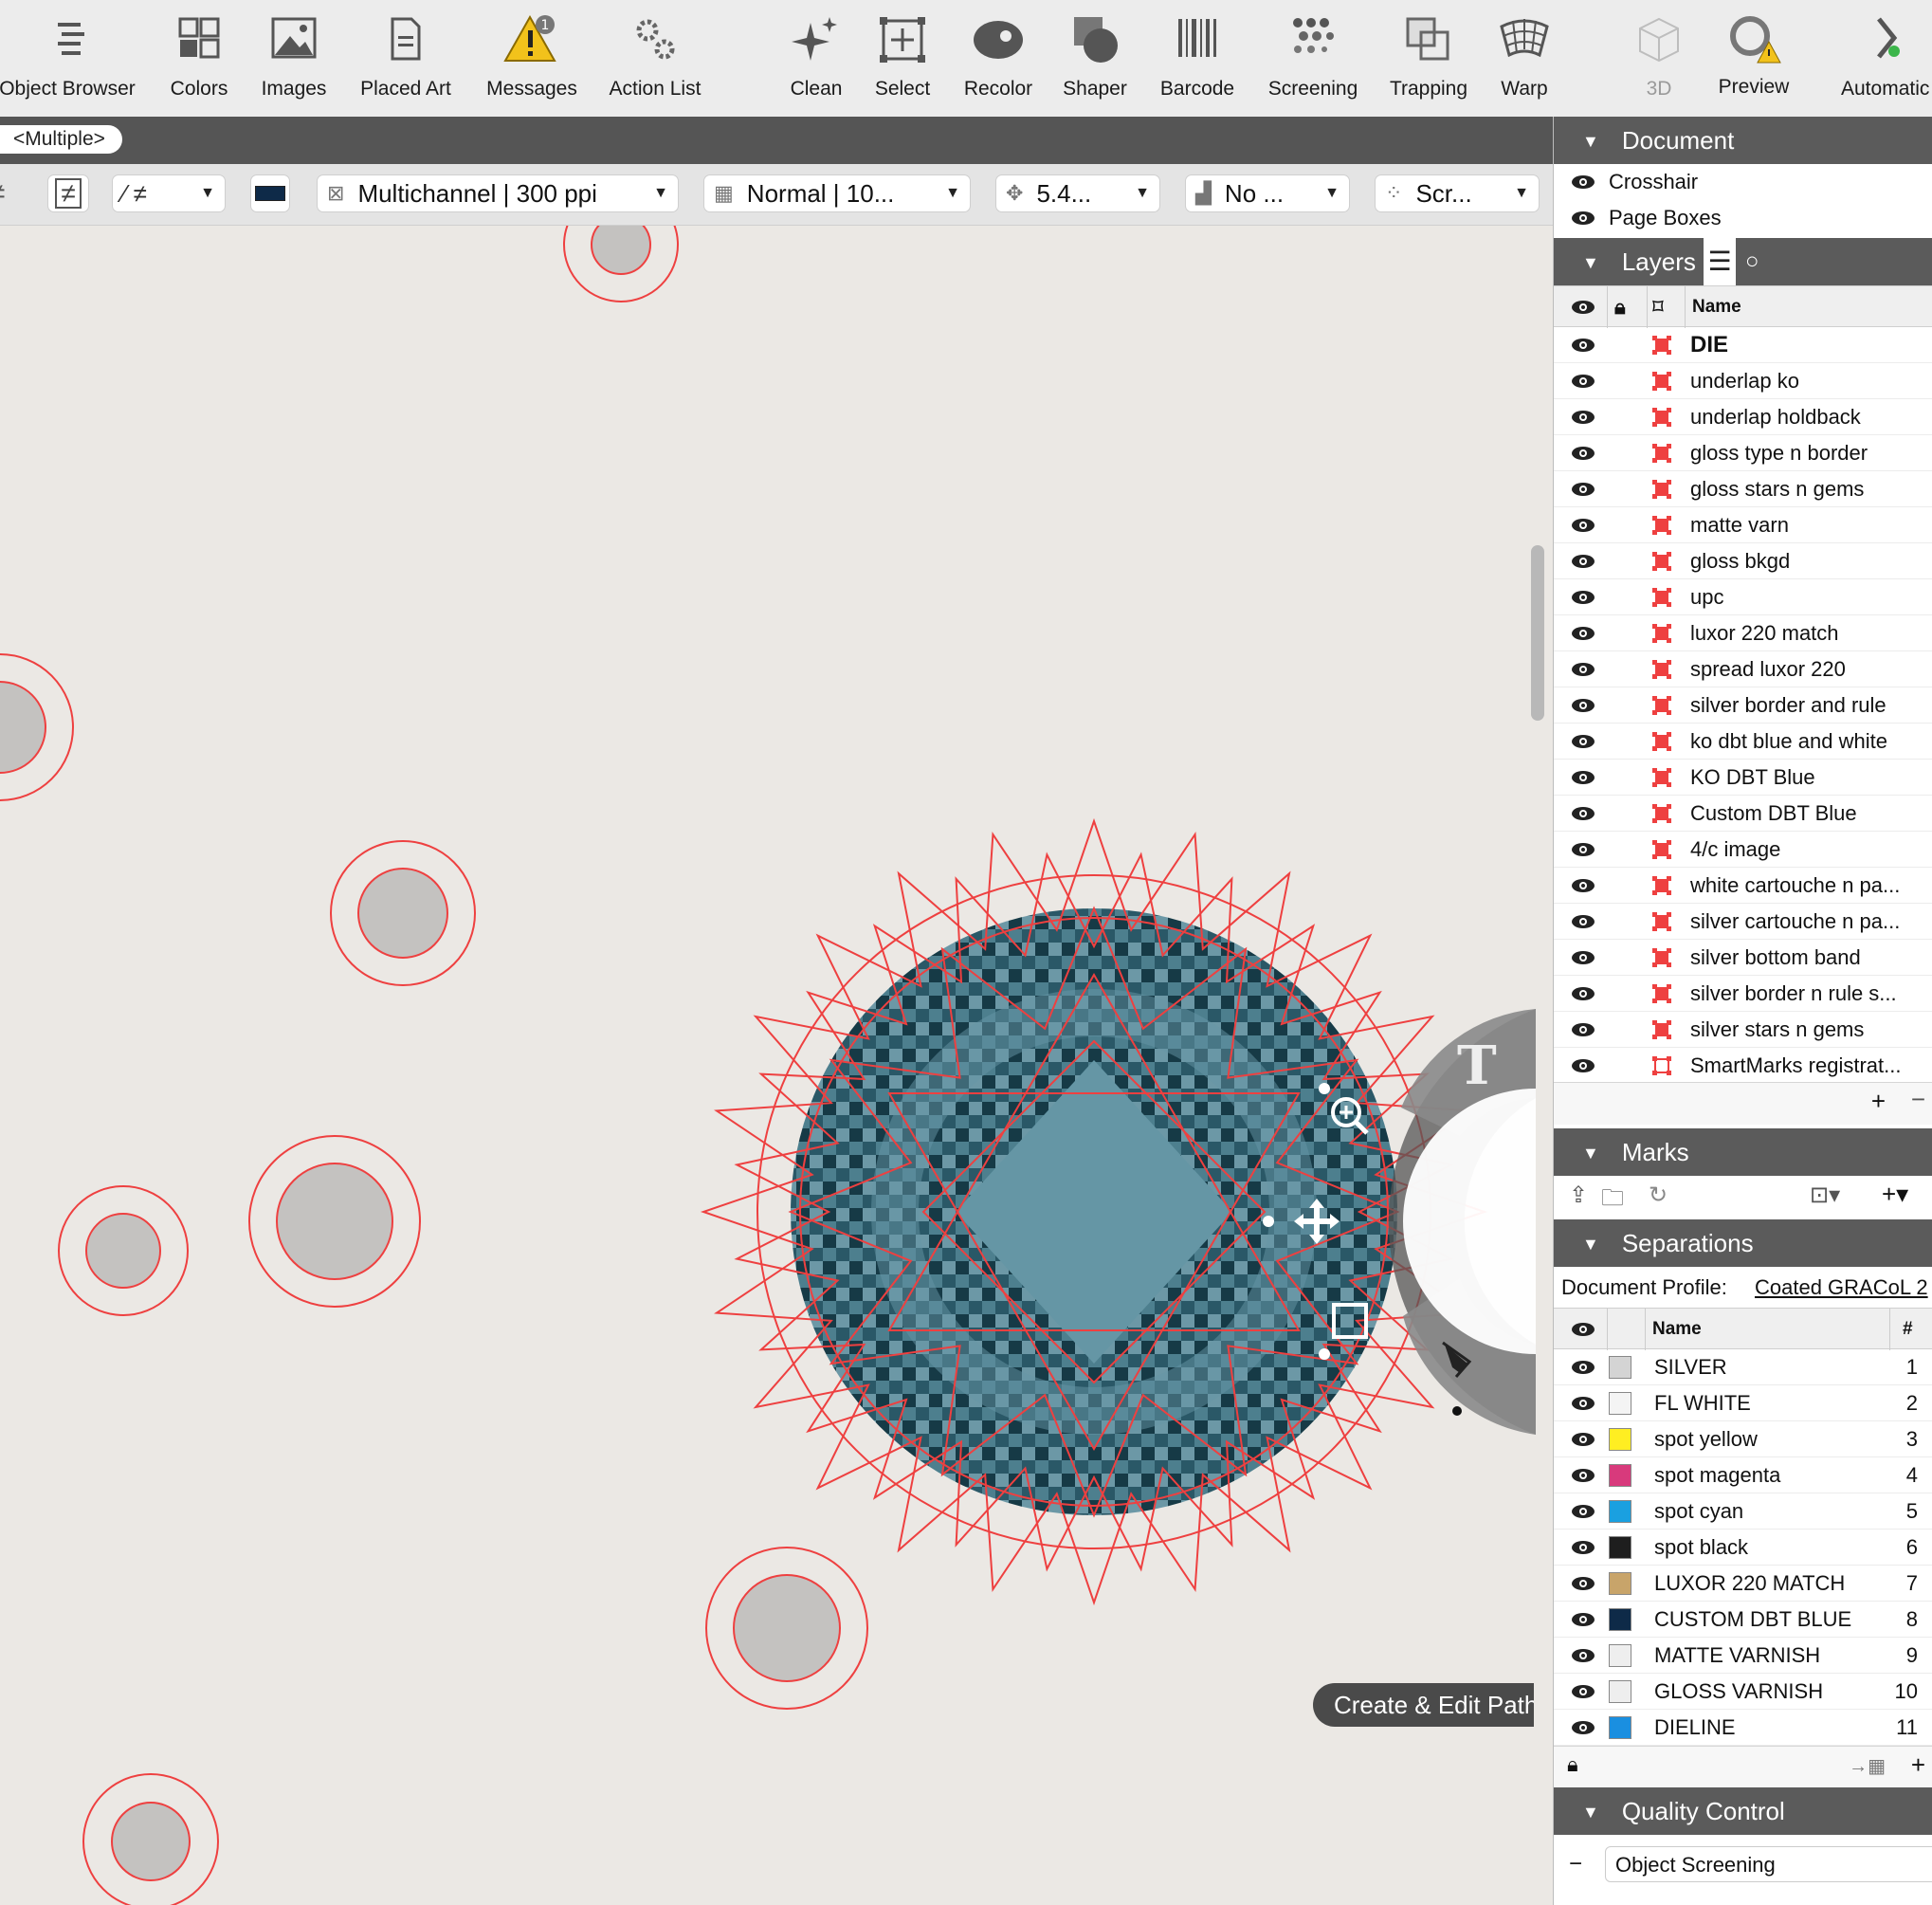 This screenshot has width=1932, height=1905. What do you see at coordinates (1524, 59) in the screenshot?
I see `warp-button: Warp` at bounding box center [1524, 59].